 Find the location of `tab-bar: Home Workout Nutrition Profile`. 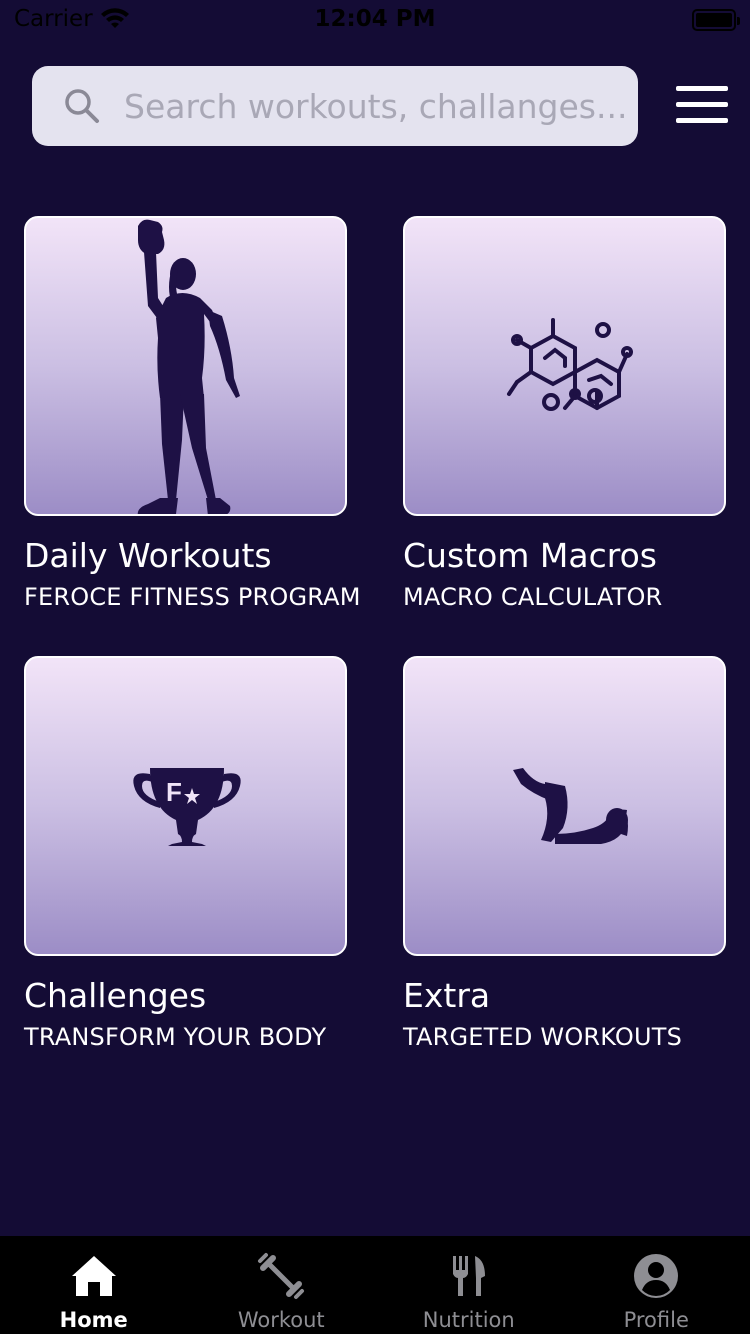

tab-bar: Home Workout Nutrition Profile is located at coordinates (375, 1285).